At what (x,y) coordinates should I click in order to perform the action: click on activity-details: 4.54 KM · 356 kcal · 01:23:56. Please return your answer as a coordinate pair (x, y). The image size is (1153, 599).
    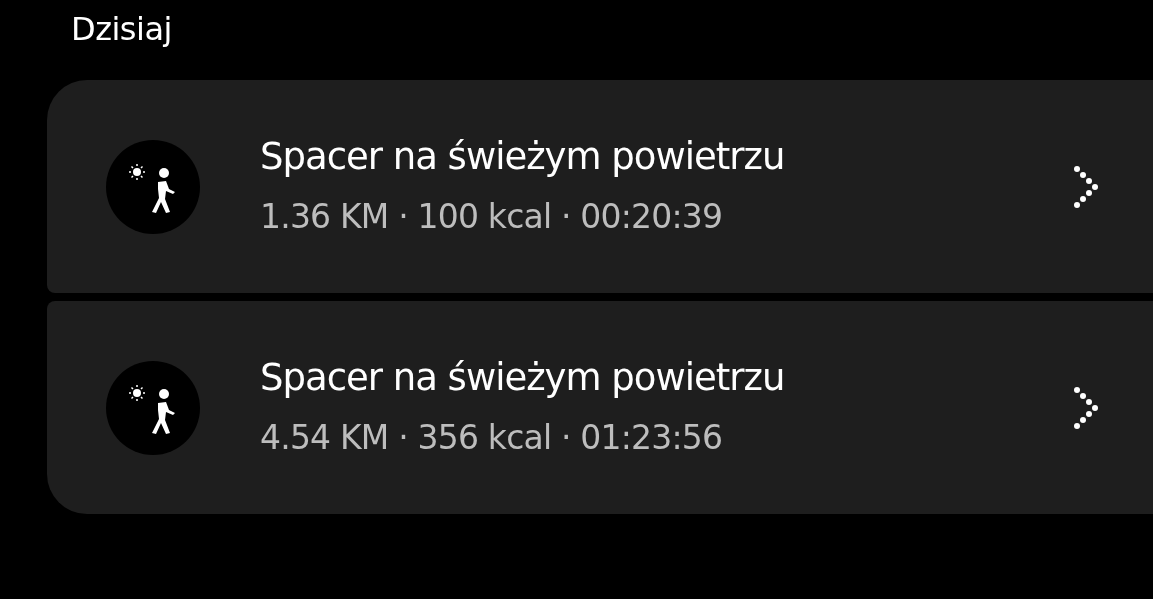
    Looking at the image, I should click on (492, 437).